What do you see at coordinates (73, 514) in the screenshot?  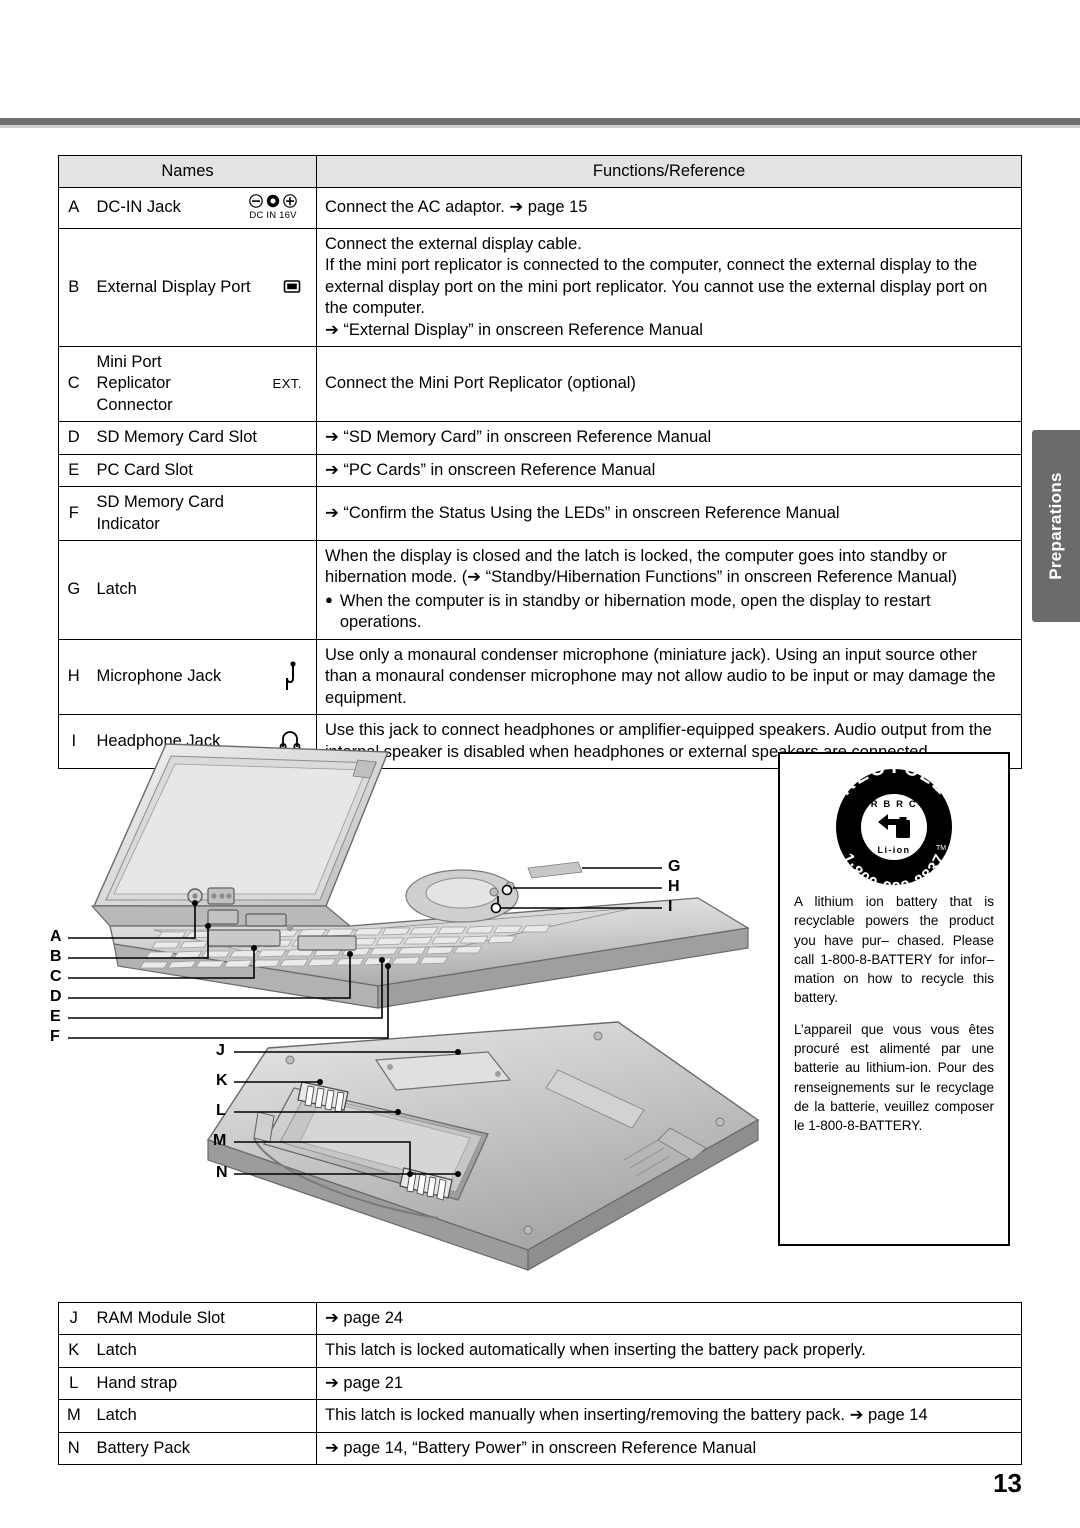 I see `row-letter: F` at bounding box center [73, 514].